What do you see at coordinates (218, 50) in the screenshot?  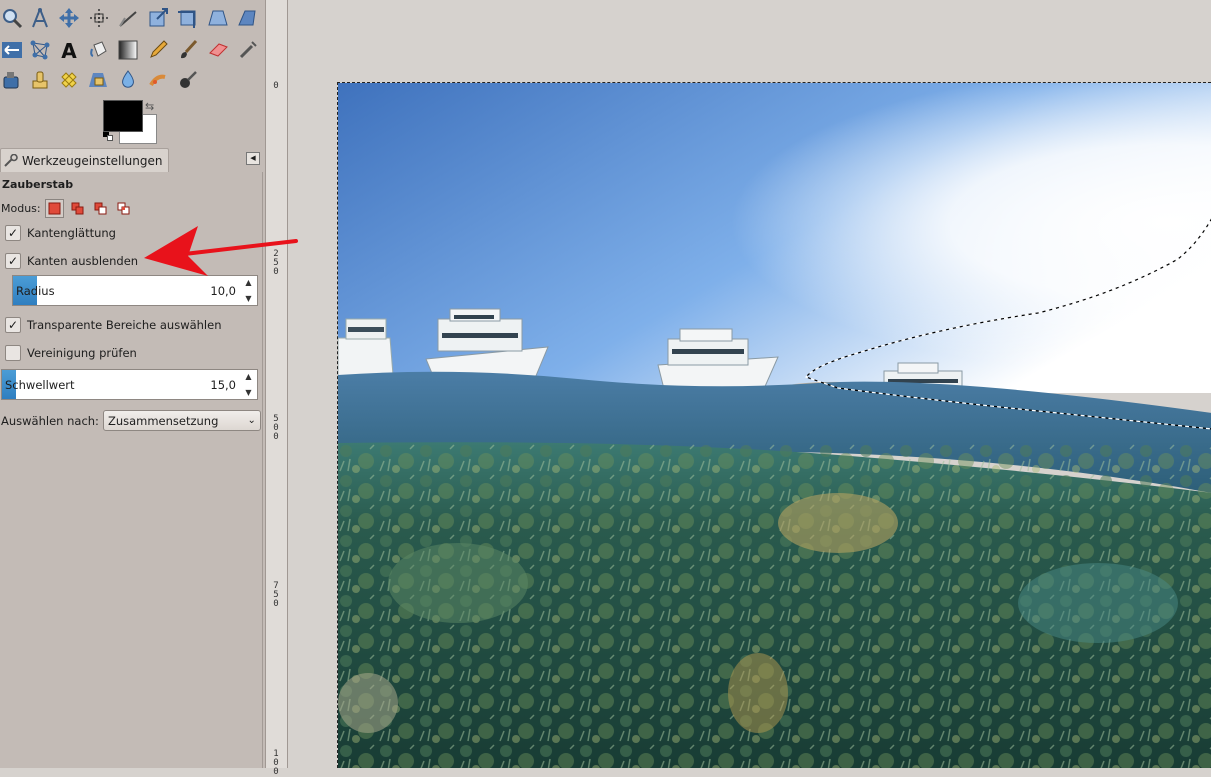 I see `eraser-icon` at bounding box center [218, 50].